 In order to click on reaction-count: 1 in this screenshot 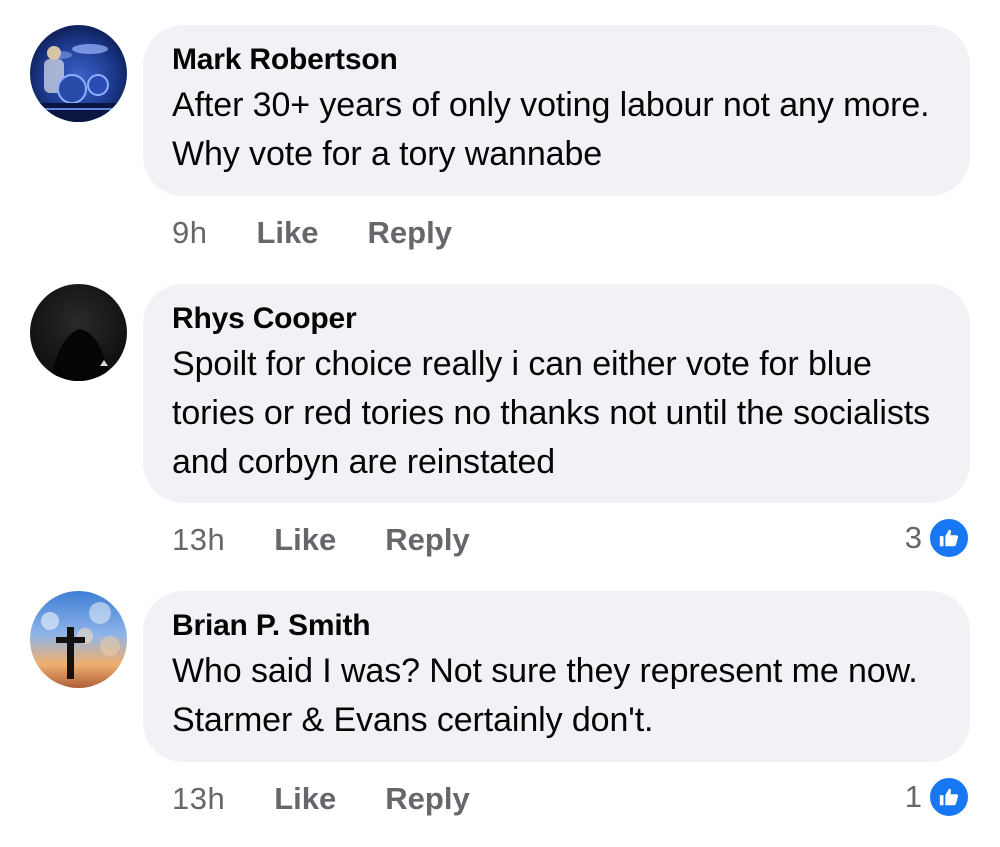, I will do `click(913, 796)`.